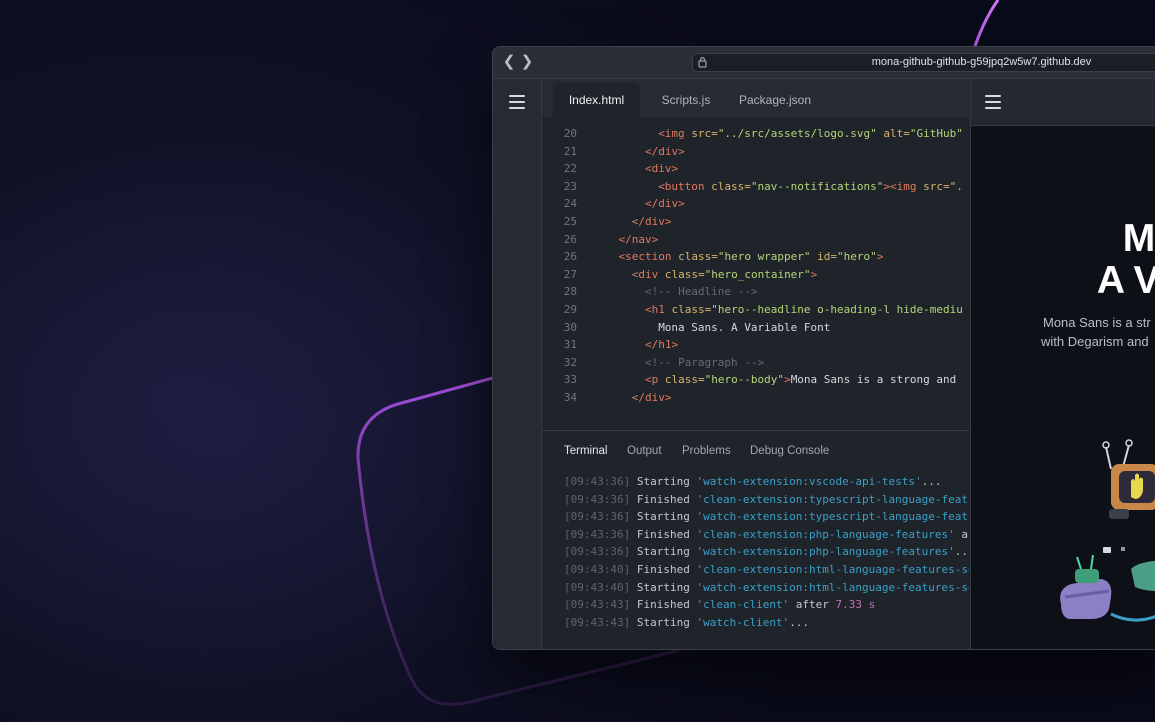 The image size is (1155, 722). Describe the element at coordinates (658, 309) in the screenshot. I see `code-token: <h1` at that location.